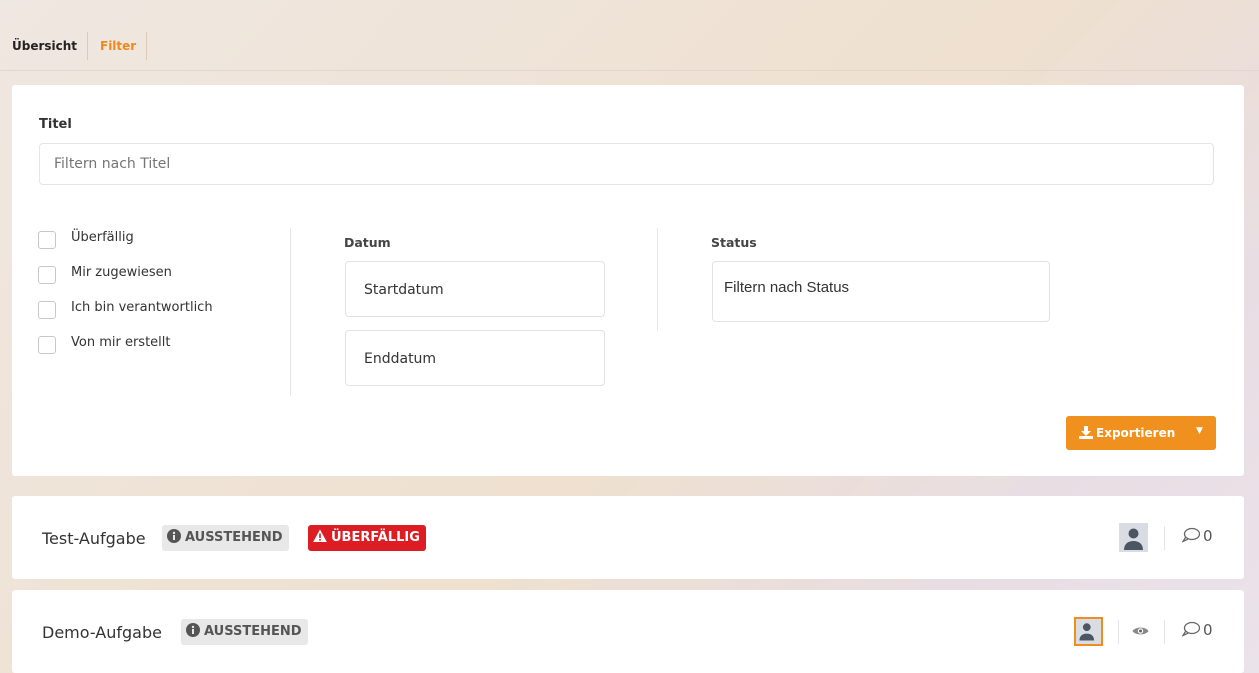 The height and width of the screenshot is (673, 1259). I want to click on download-icon, so click(1086, 432).